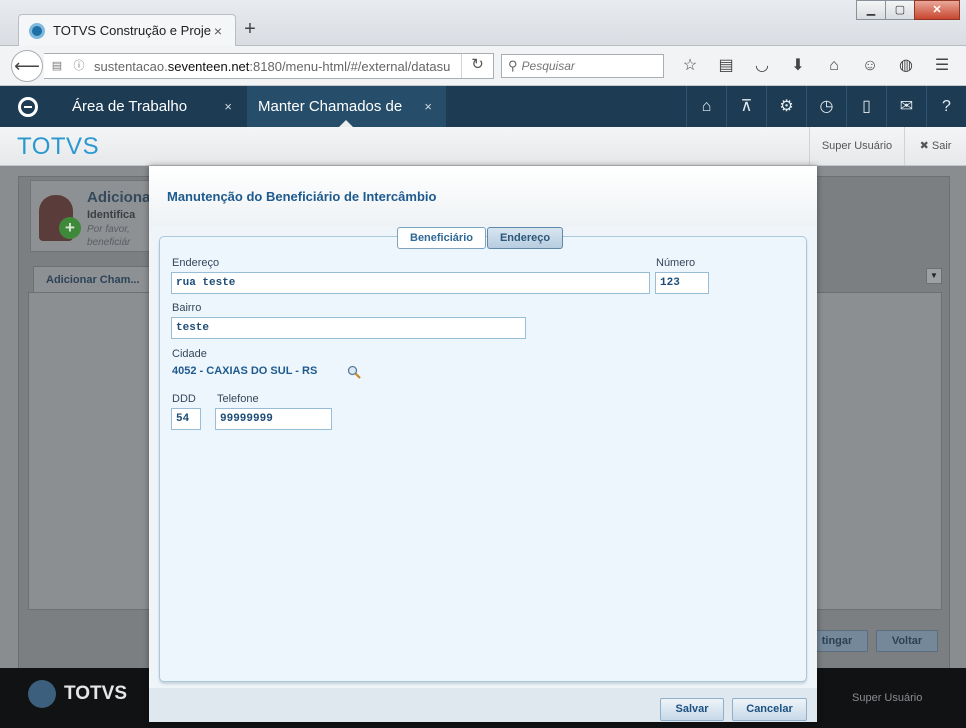  What do you see at coordinates (189, 354) in the screenshot?
I see `cidade-label: Cidade` at bounding box center [189, 354].